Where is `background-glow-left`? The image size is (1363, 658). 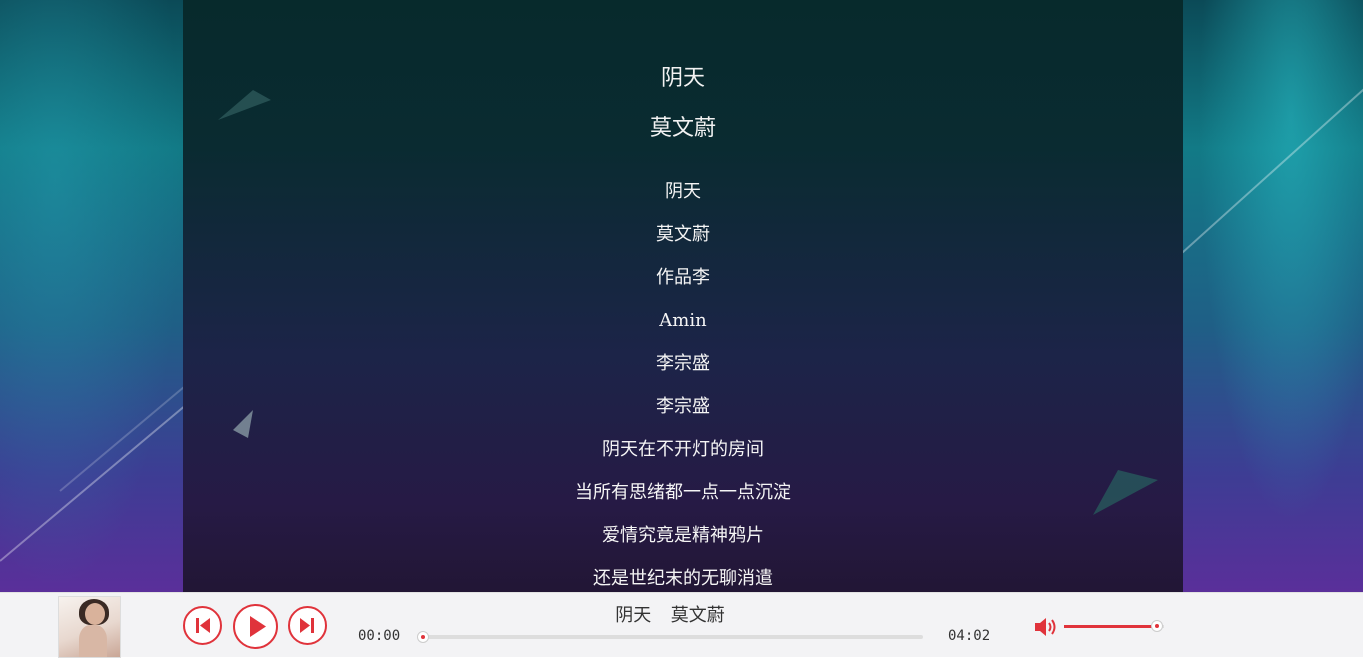 background-glow-left is located at coordinates (91, 296).